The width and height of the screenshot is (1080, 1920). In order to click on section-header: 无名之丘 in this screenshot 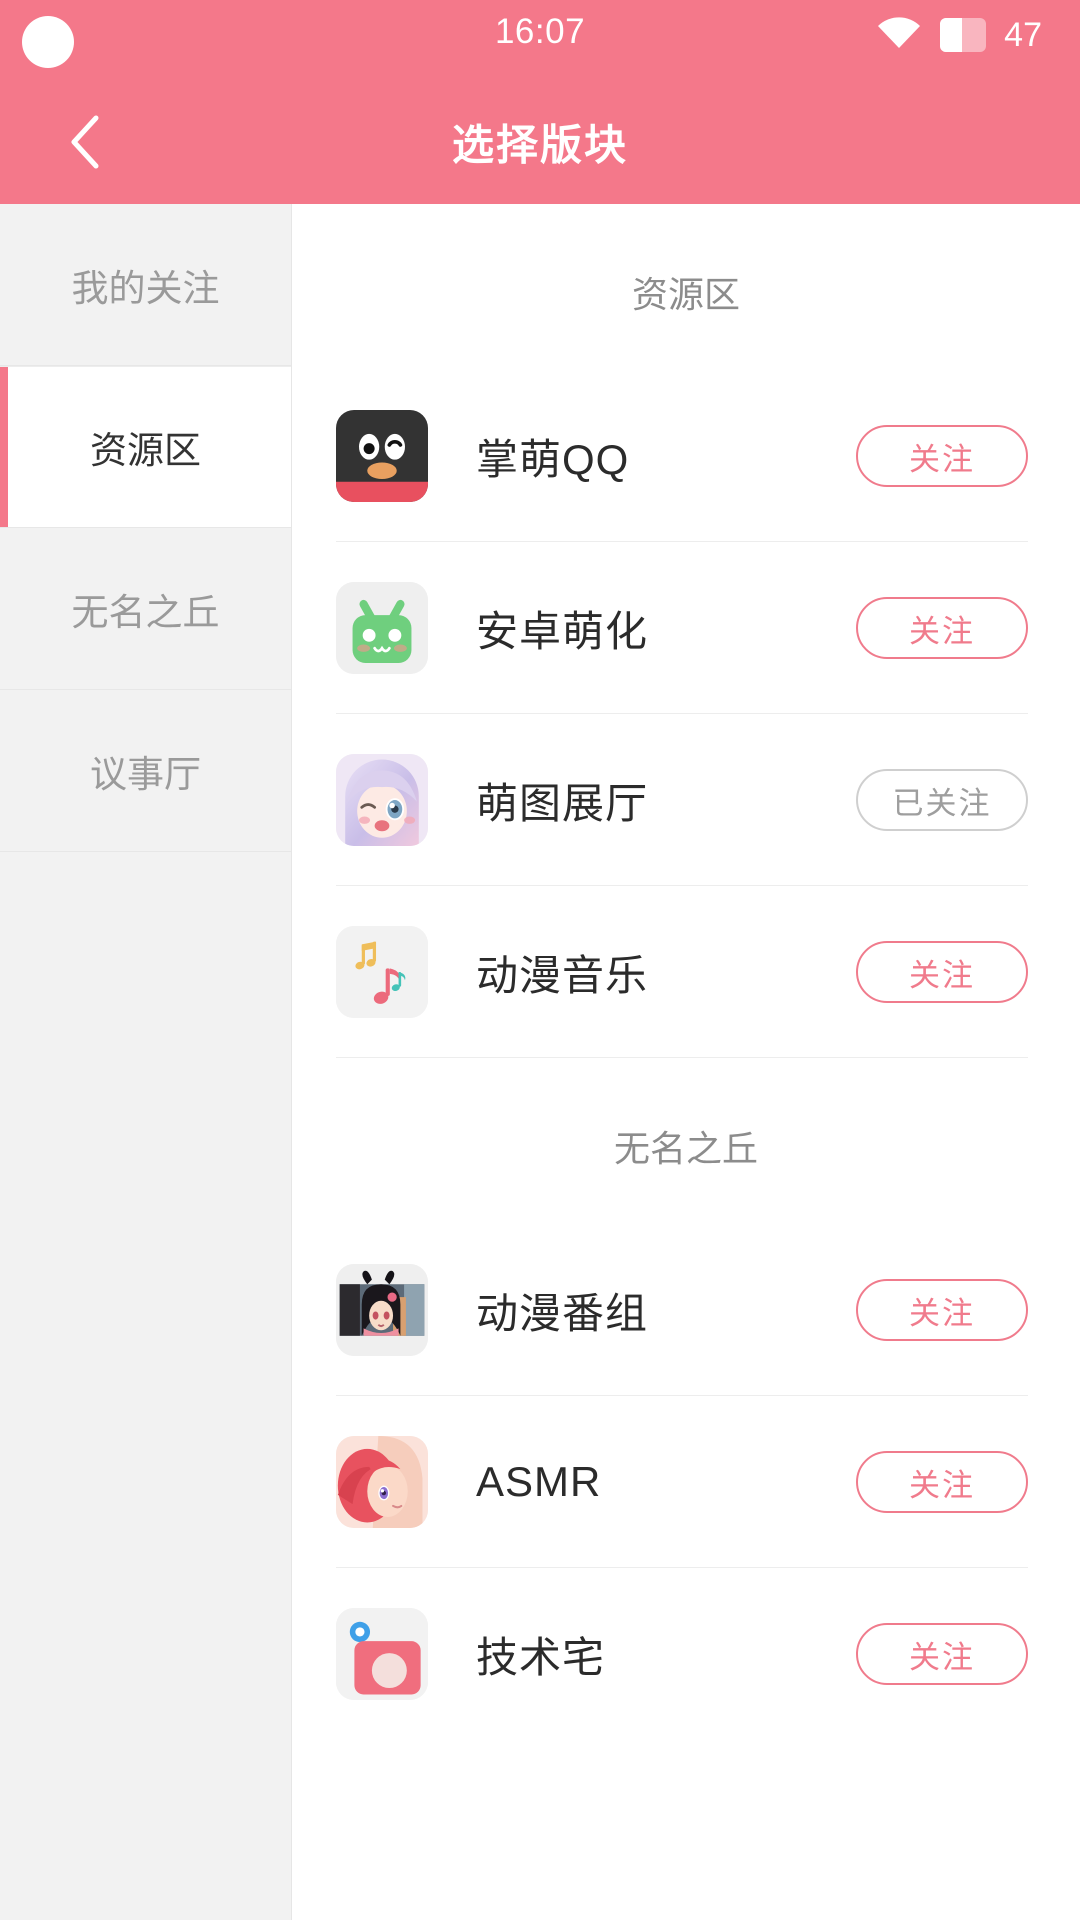, I will do `click(685, 1148)`.